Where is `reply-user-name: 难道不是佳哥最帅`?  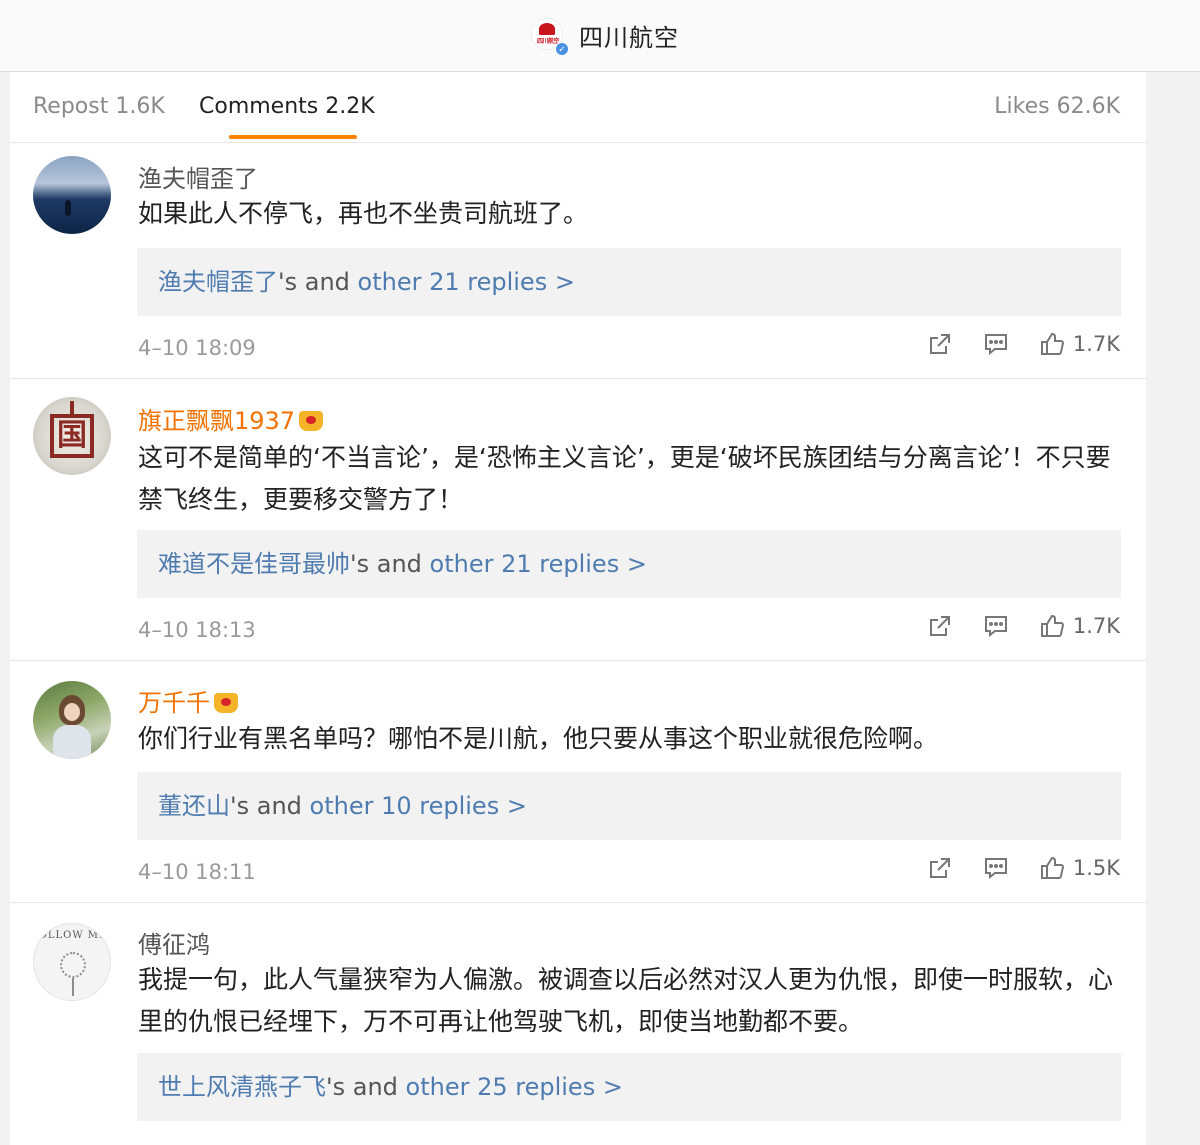
reply-user-name: 难道不是佳哥最帅 is located at coordinates (254, 564).